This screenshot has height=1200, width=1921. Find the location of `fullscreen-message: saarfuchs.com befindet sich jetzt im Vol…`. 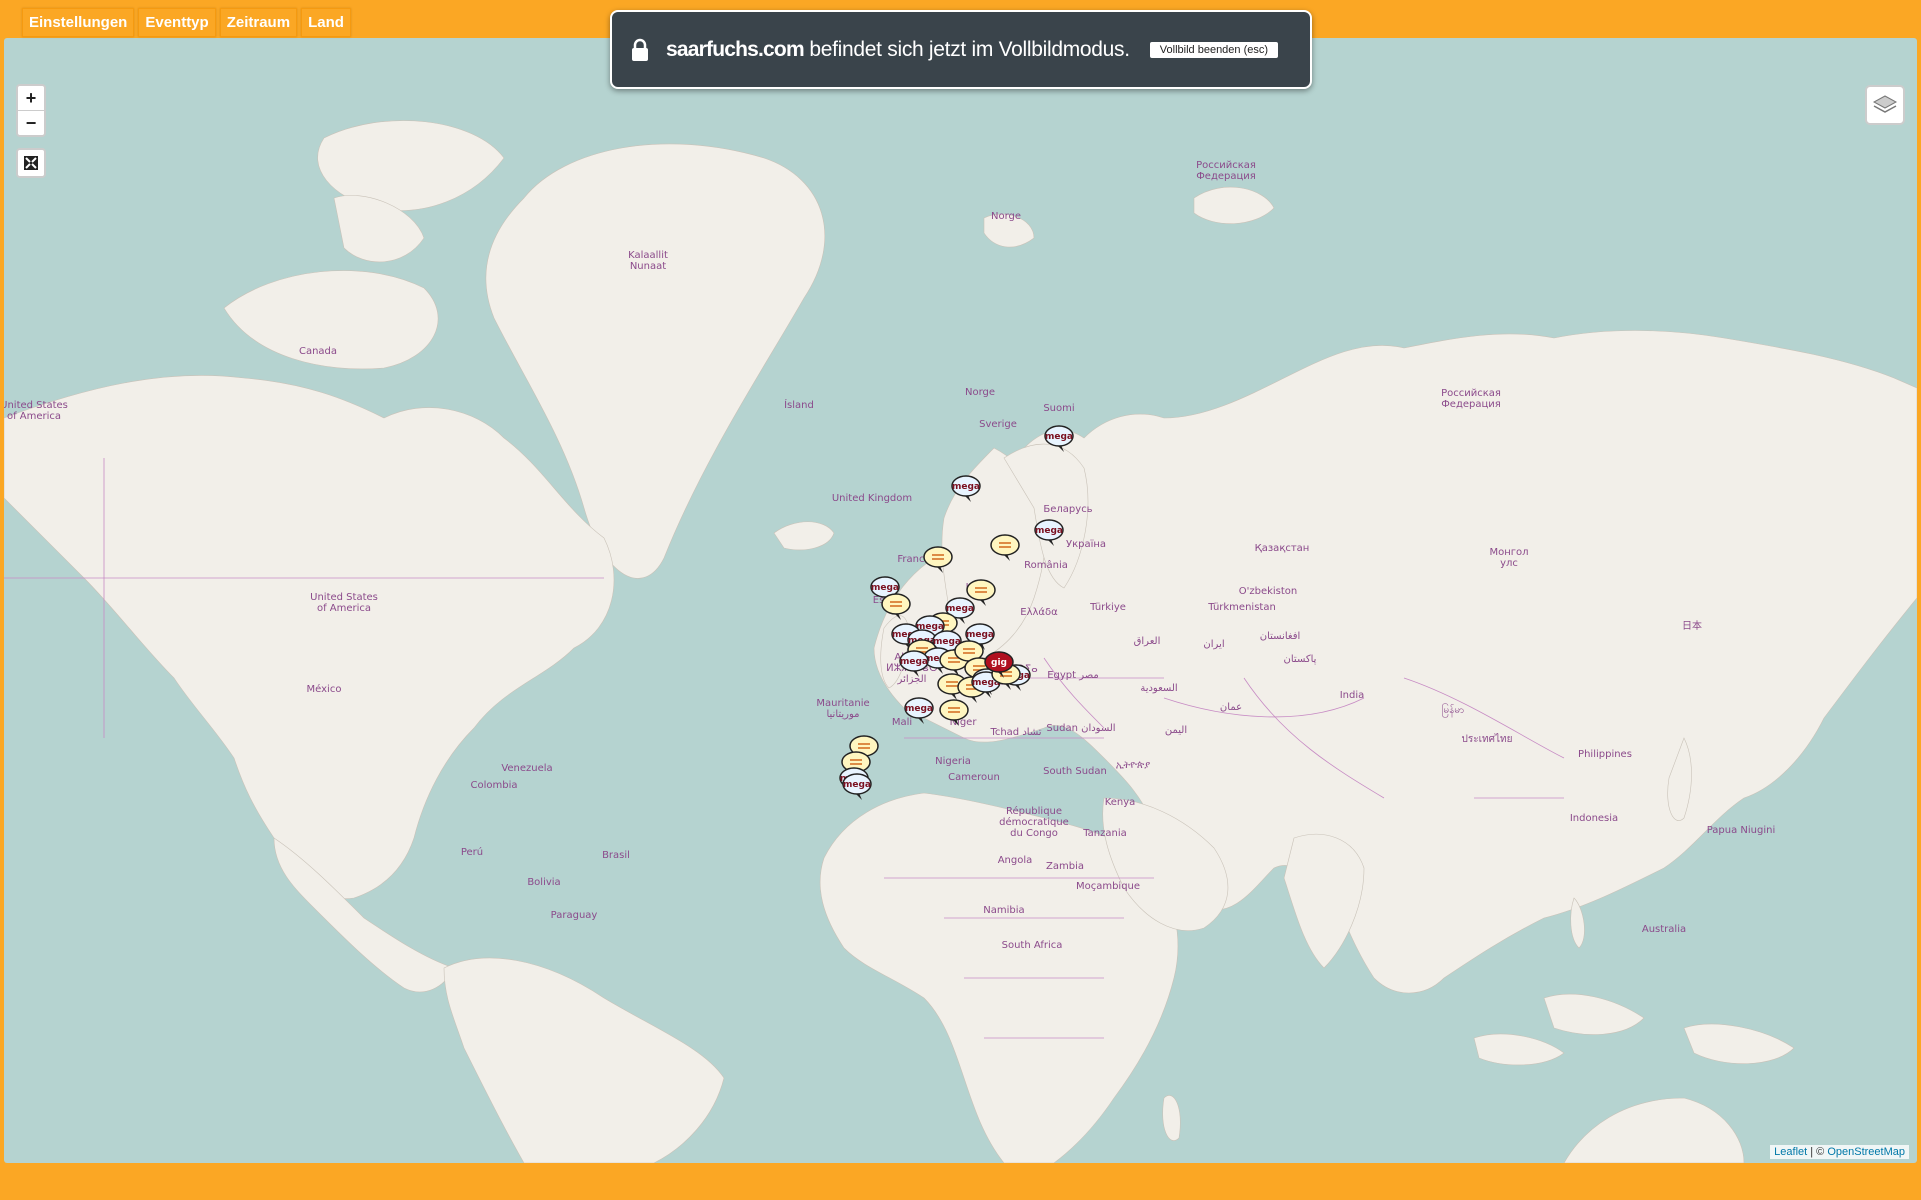

fullscreen-message: saarfuchs.com befindet sich jetzt im Vol… is located at coordinates (898, 50).